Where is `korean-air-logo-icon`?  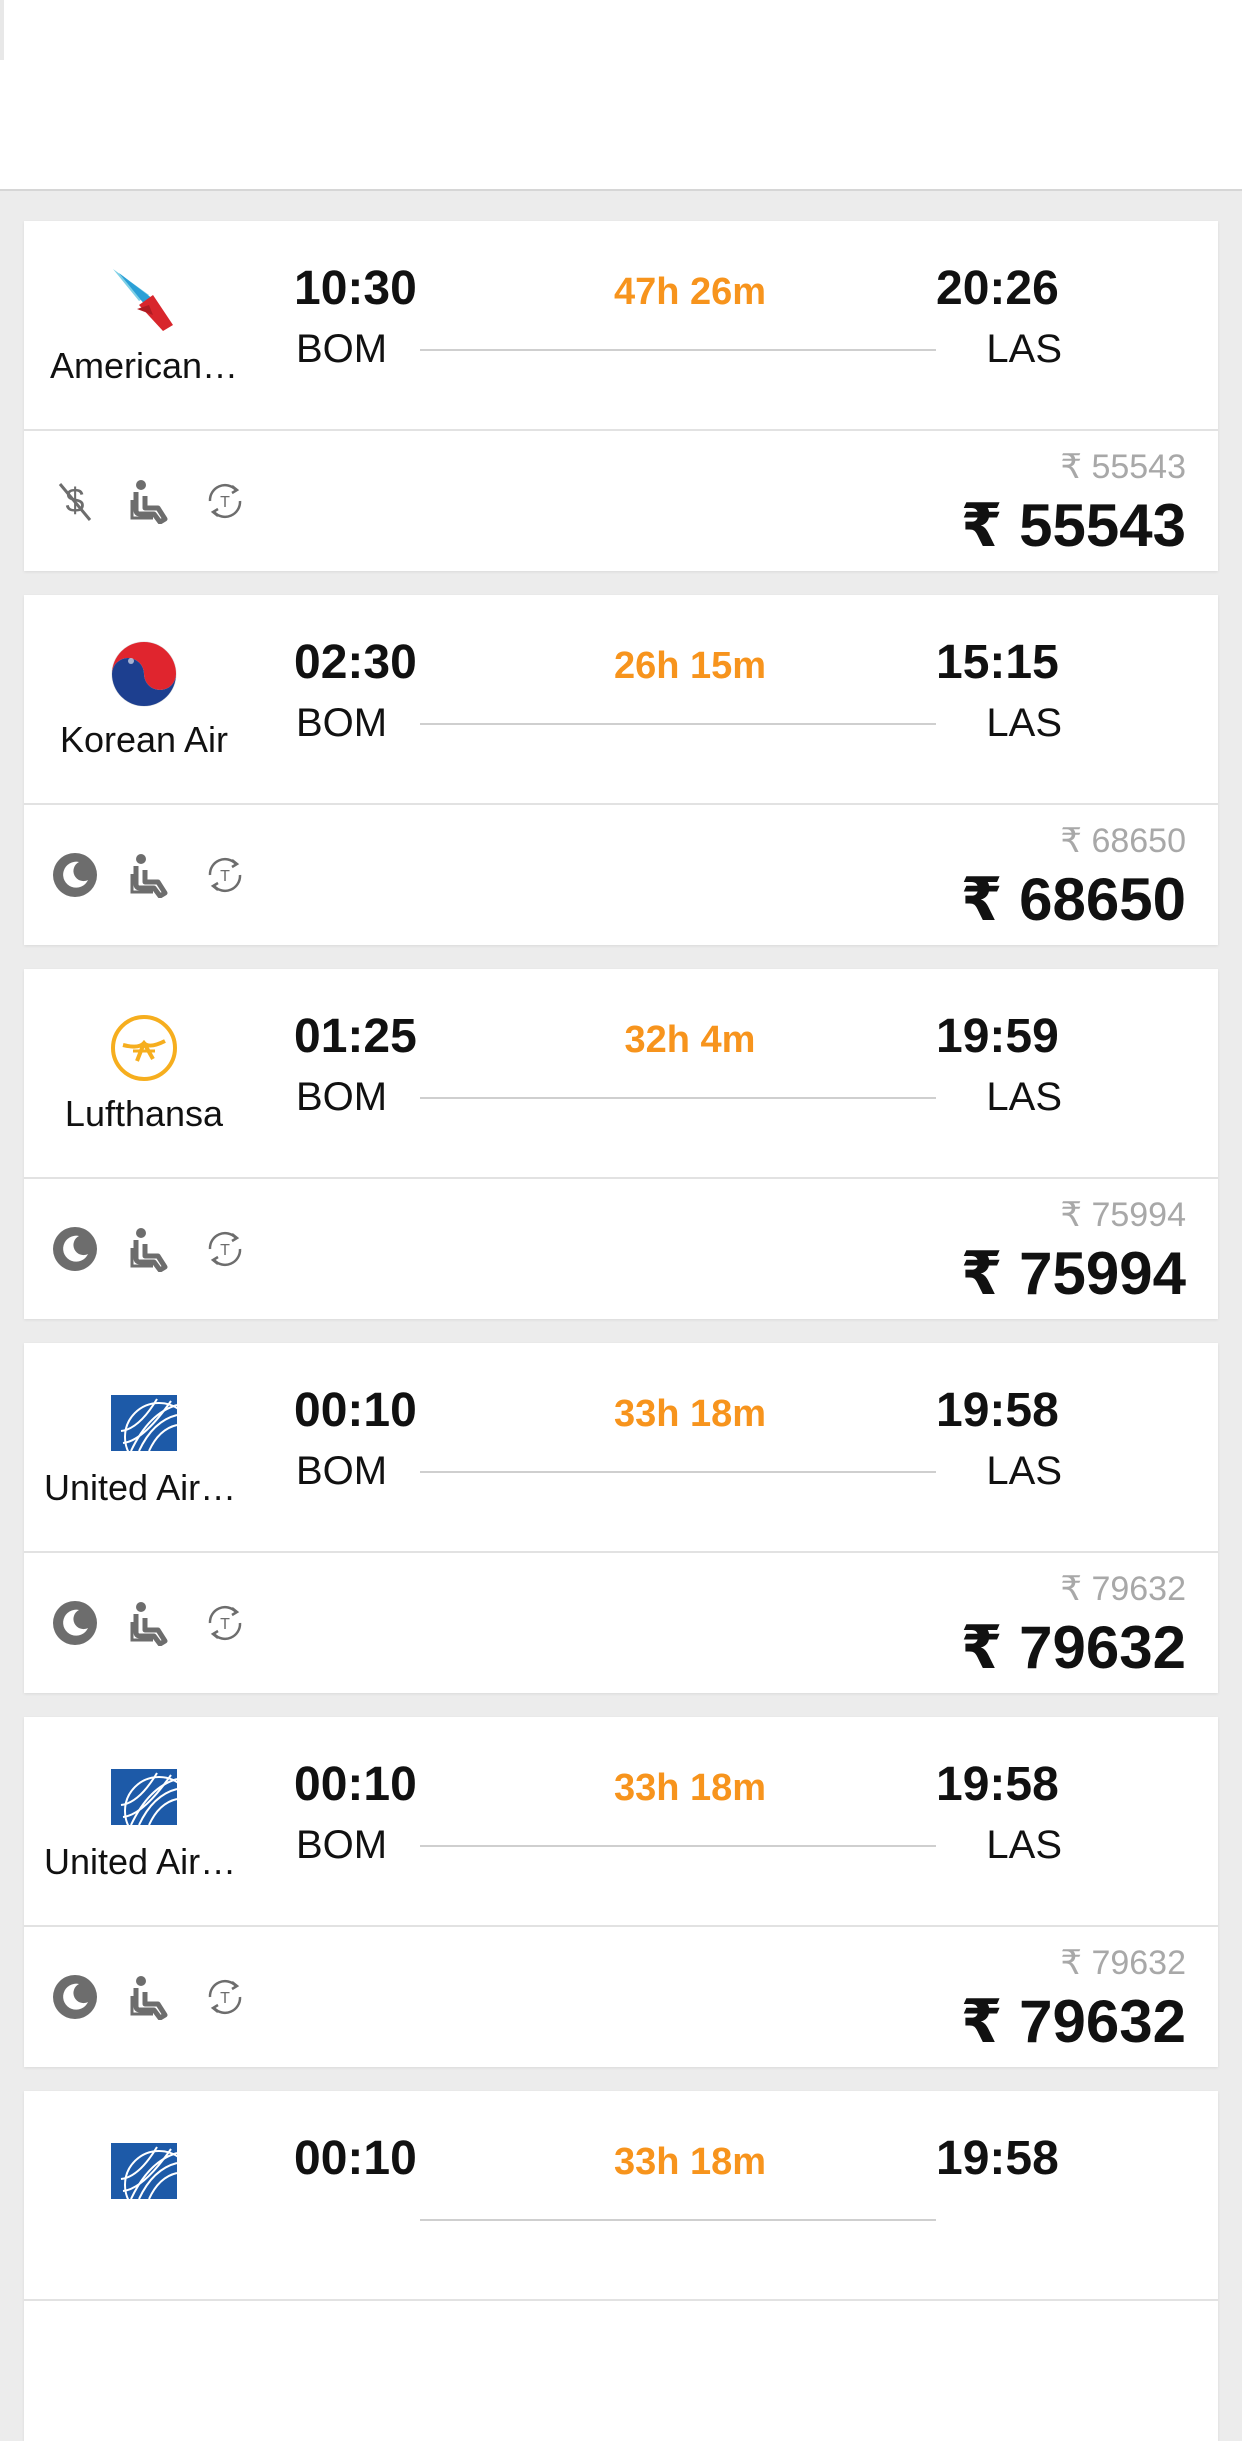
korean-air-logo-icon is located at coordinates (144, 674).